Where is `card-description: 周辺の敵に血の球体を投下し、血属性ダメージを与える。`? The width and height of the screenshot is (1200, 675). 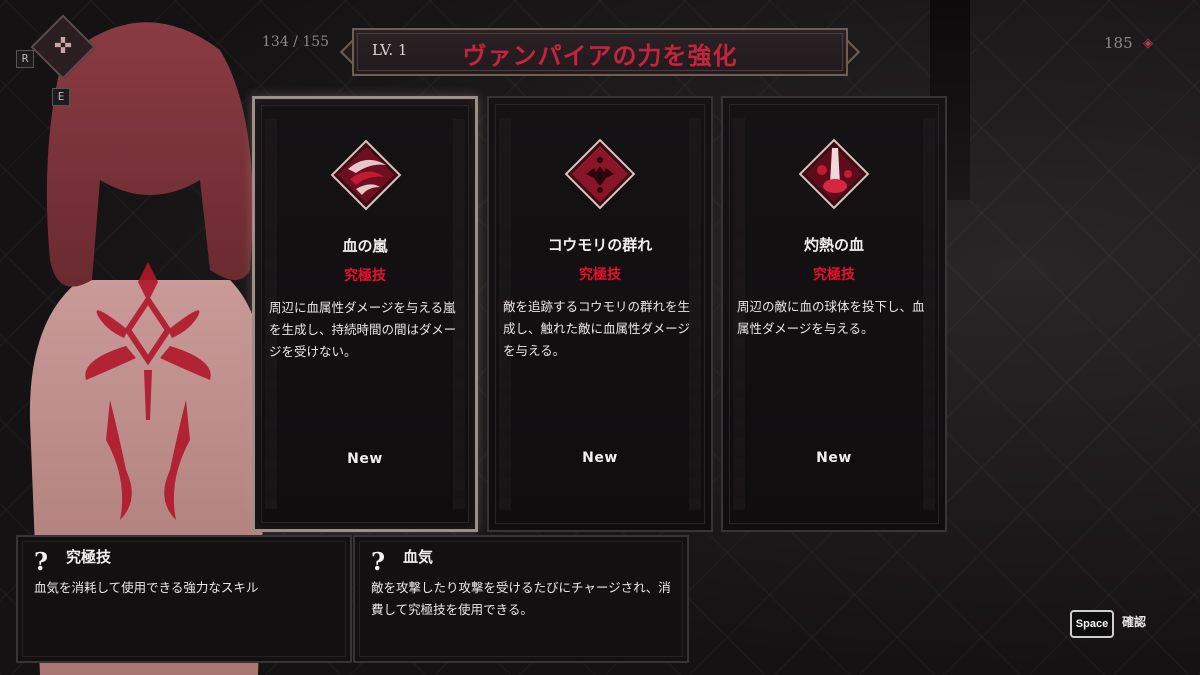 card-description: 周辺の敵に血の球体を投下し、血属性ダメージを与える。 is located at coordinates (831, 317).